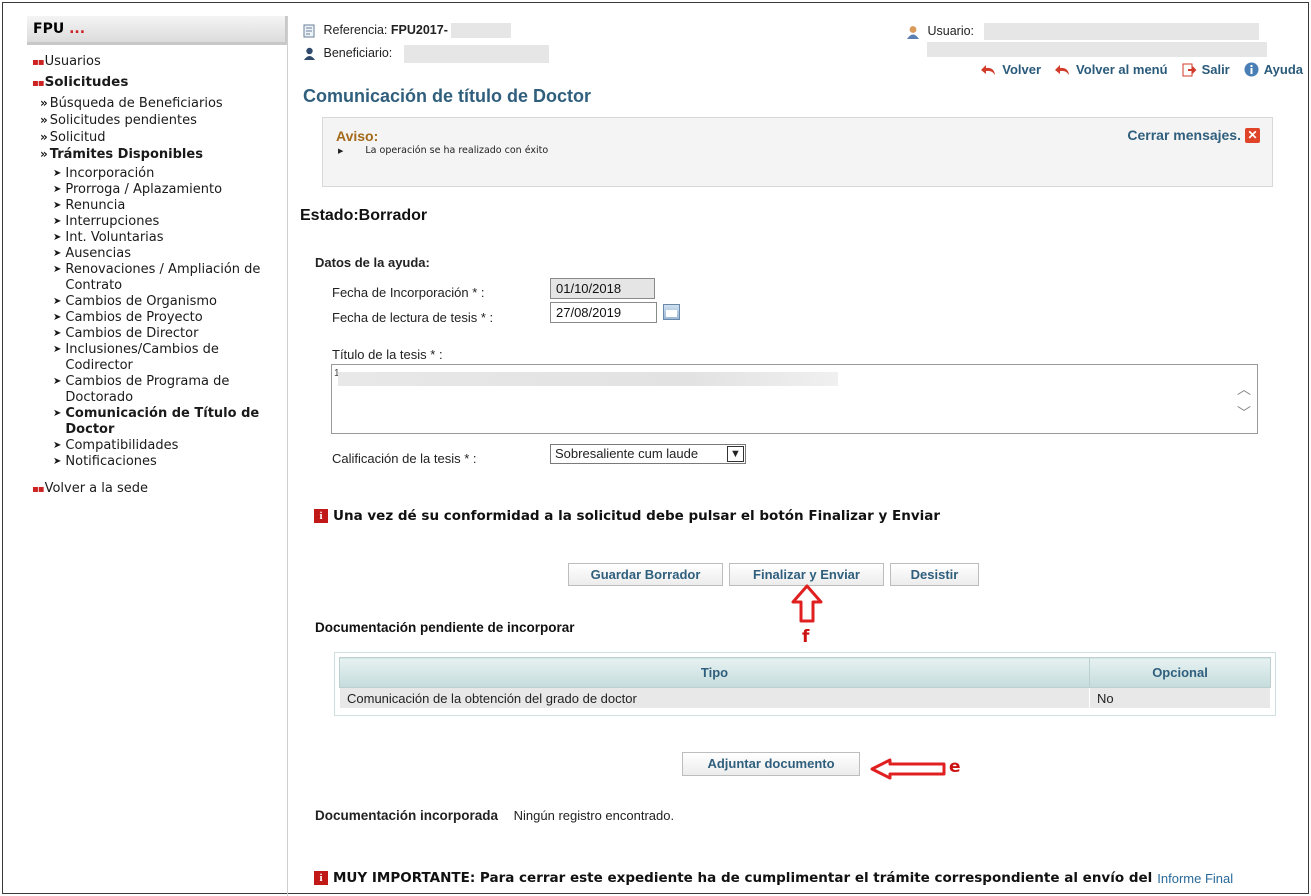 The width and height of the screenshot is (1311, 896). Describe the element at coordinates (602, 288) in the screenshot. I see `fecha-incorporacion-field` at that location.